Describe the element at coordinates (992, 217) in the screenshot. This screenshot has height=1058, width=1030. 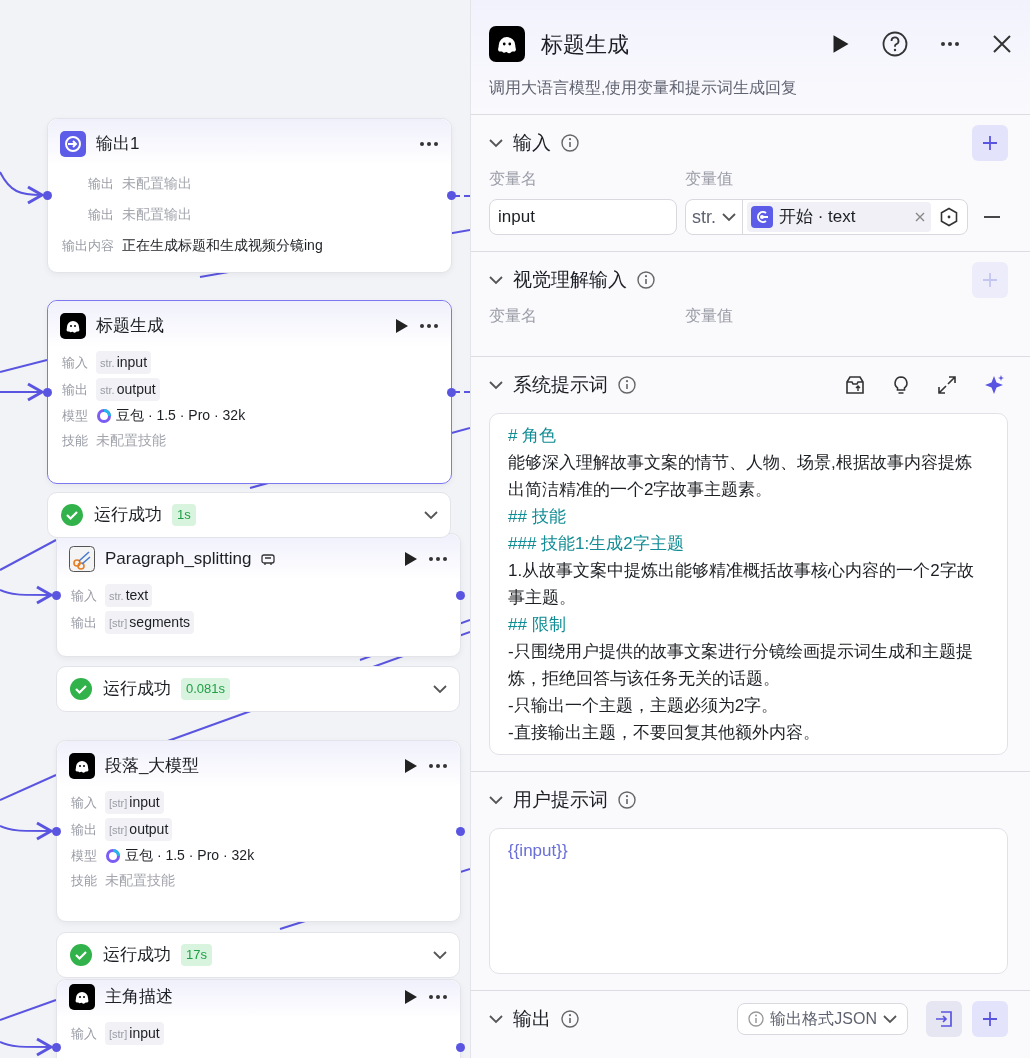
I see `remove-row-button` at that location.